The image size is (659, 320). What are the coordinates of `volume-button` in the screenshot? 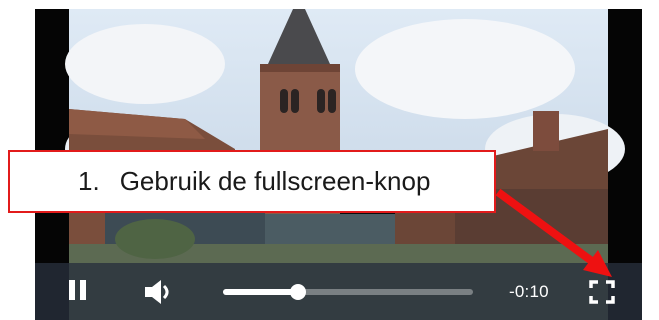 It's located at (161, 292).